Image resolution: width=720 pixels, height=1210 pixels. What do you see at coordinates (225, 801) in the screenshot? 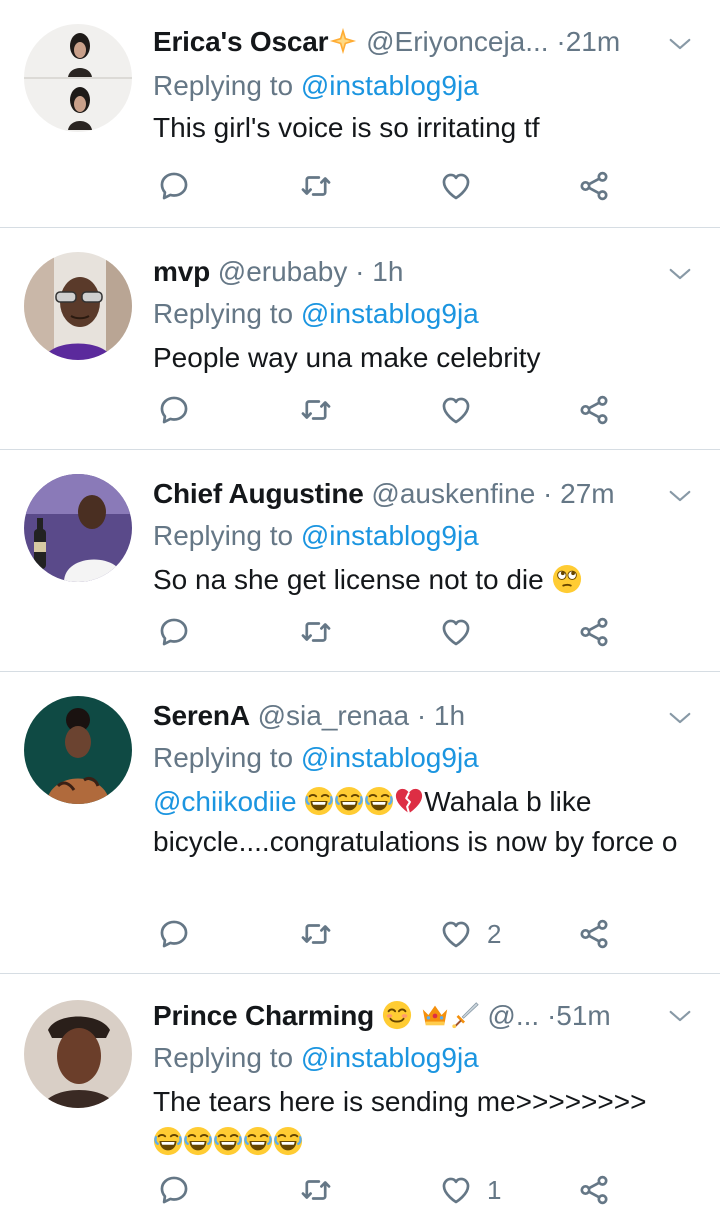
I see `body-mention-link: @chiikodiie` at bounding box center [225, 801].